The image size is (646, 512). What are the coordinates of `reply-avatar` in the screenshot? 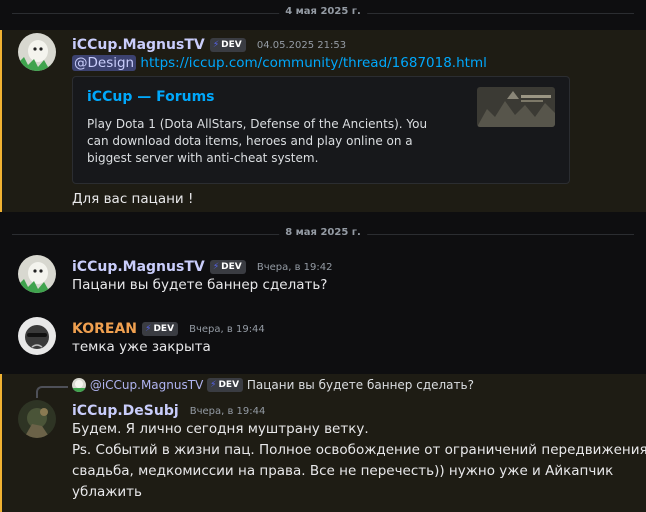 It's located at (79, 385).